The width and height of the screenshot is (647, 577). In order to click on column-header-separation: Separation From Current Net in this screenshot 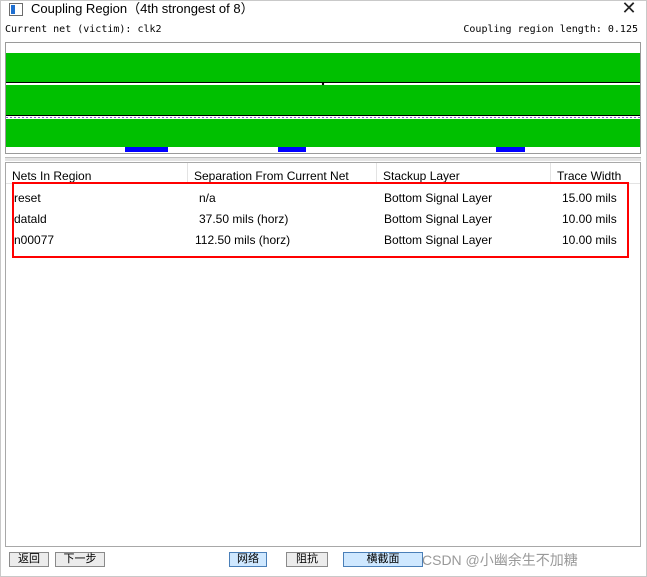, I will do `click(282, 173)`.